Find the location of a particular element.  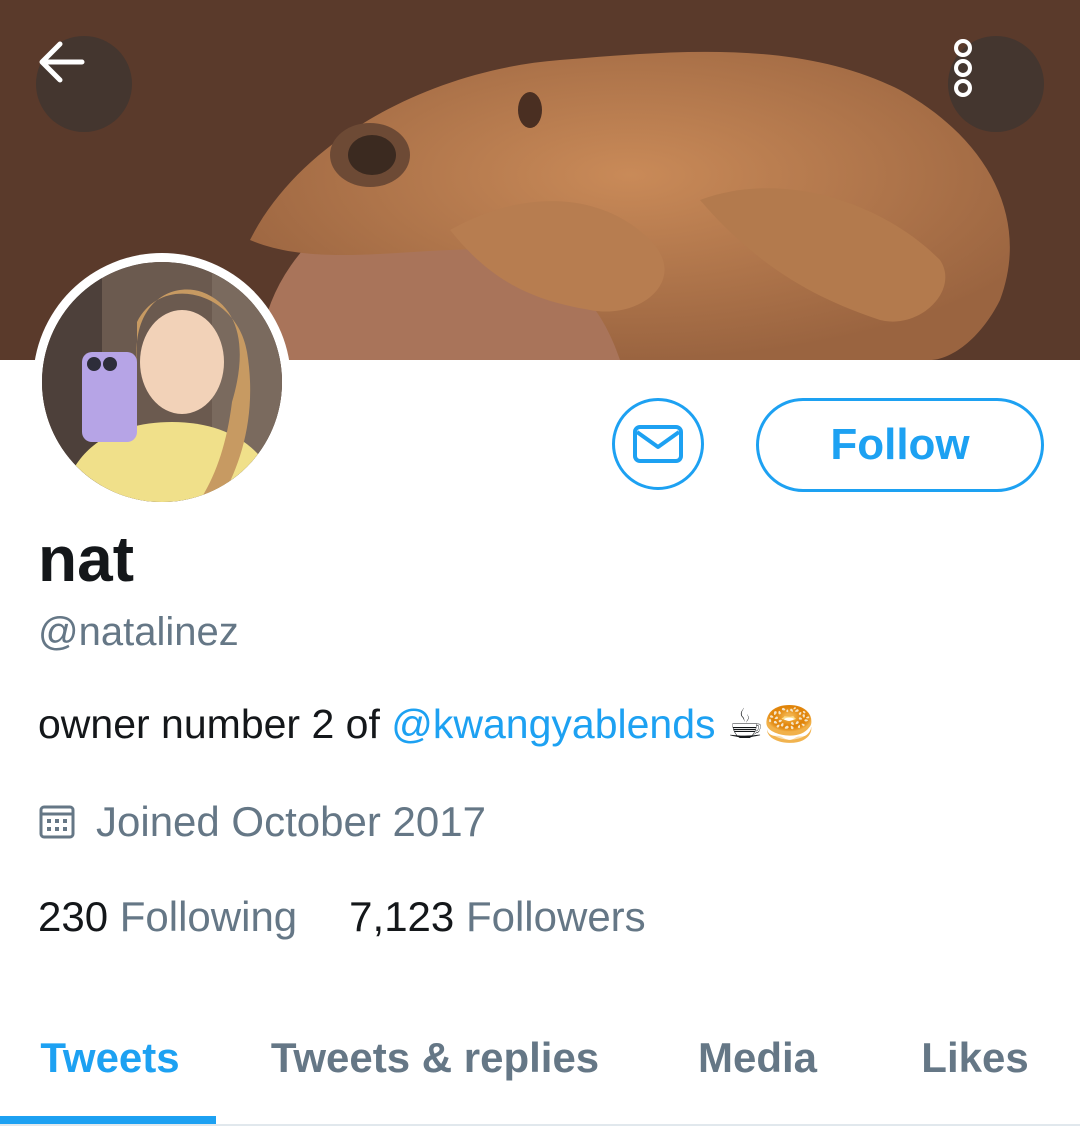

tab-media: Media is located at coordinates (757, 1060).